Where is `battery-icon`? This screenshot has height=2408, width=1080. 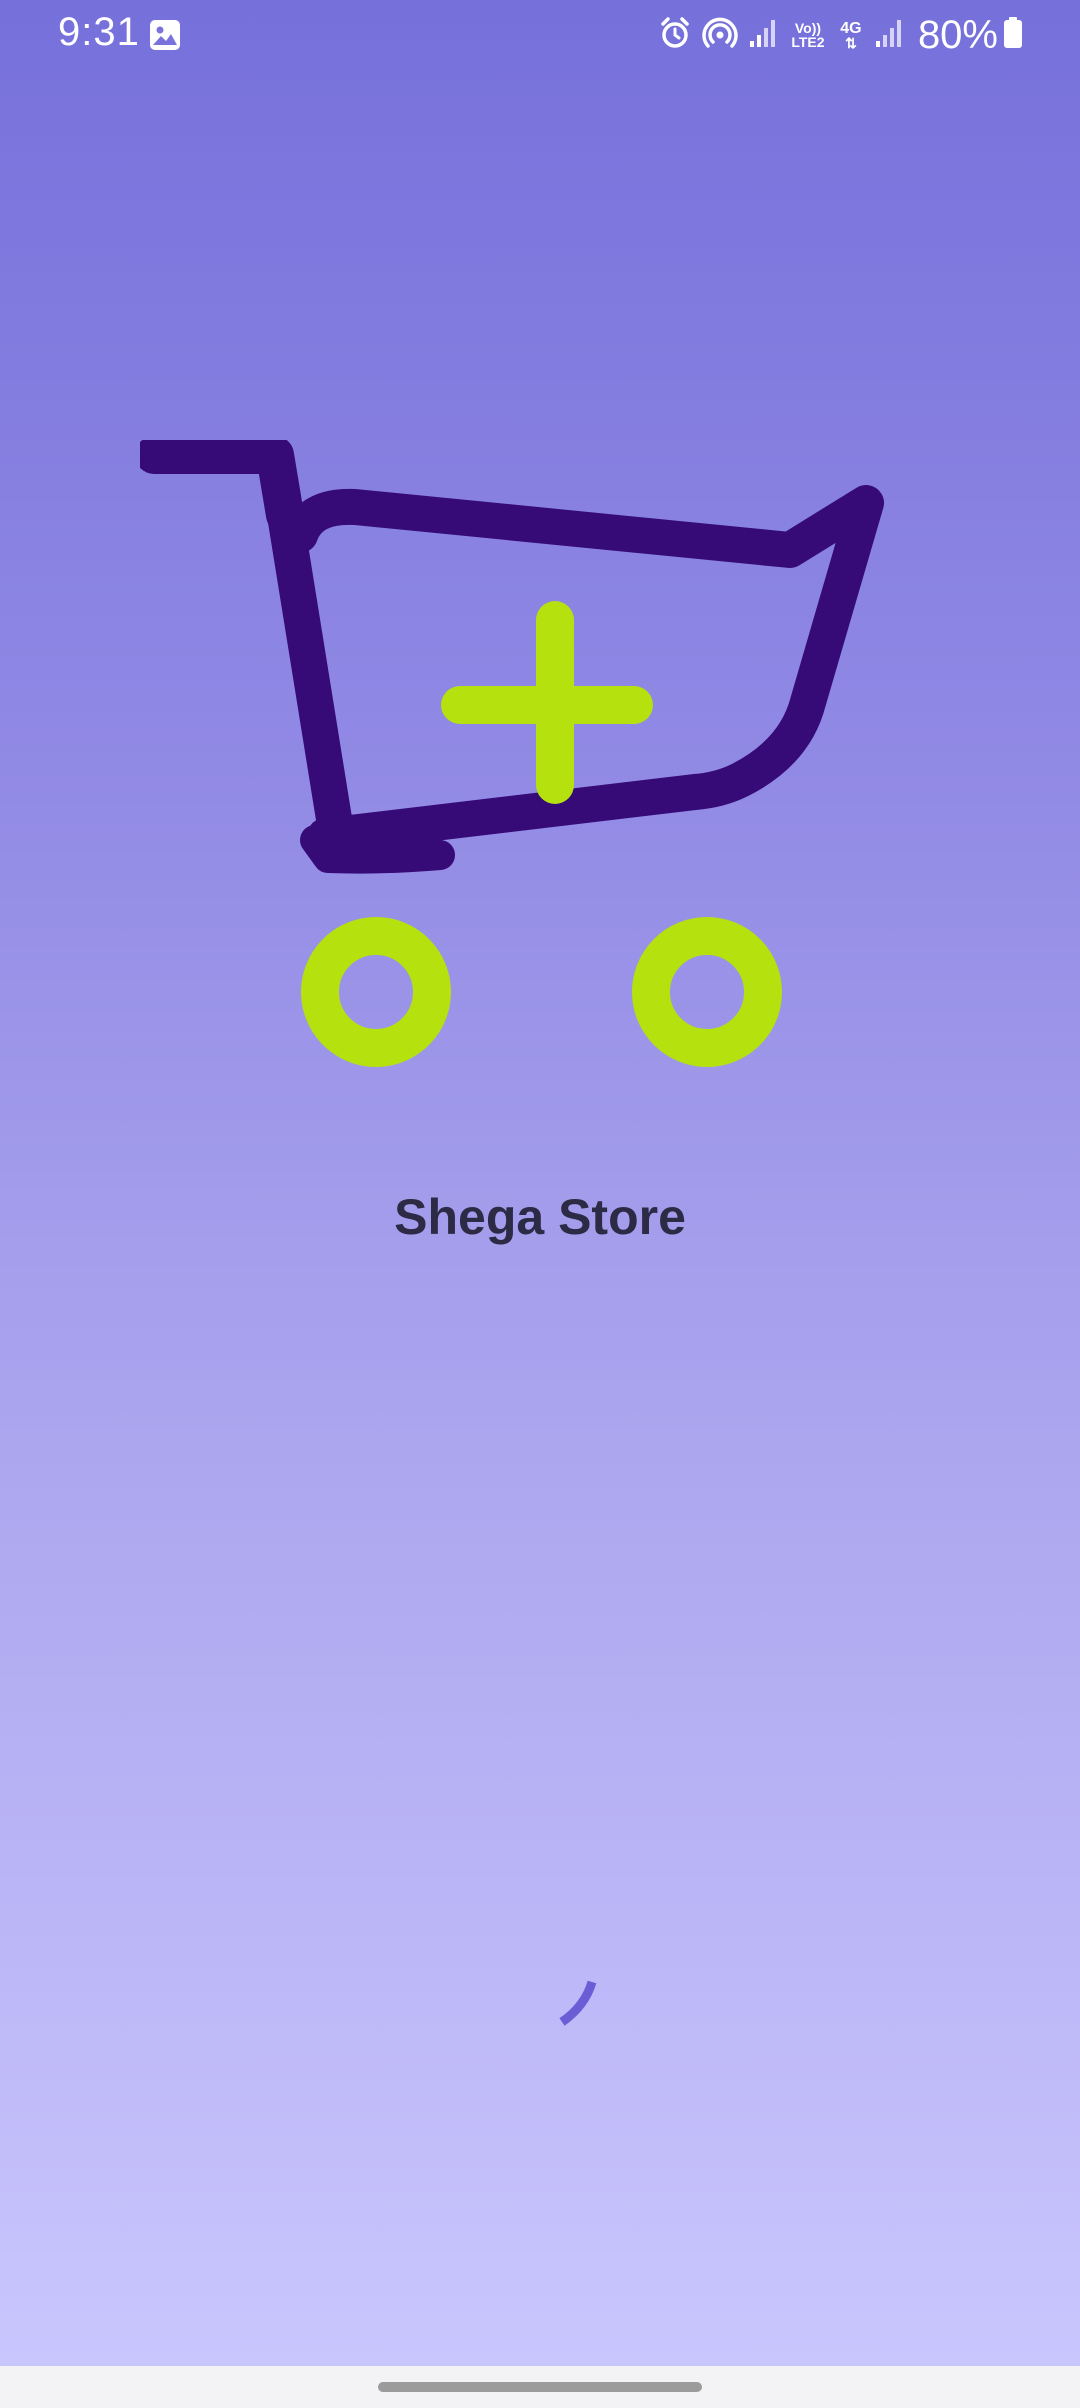
battery-icon is located at coordinates (1013, 35).